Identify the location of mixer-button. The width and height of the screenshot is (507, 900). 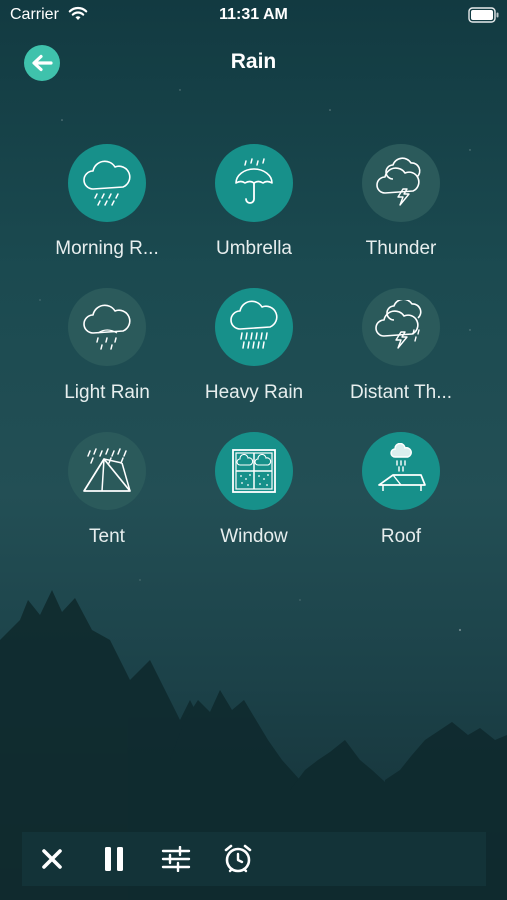
(176, 859).